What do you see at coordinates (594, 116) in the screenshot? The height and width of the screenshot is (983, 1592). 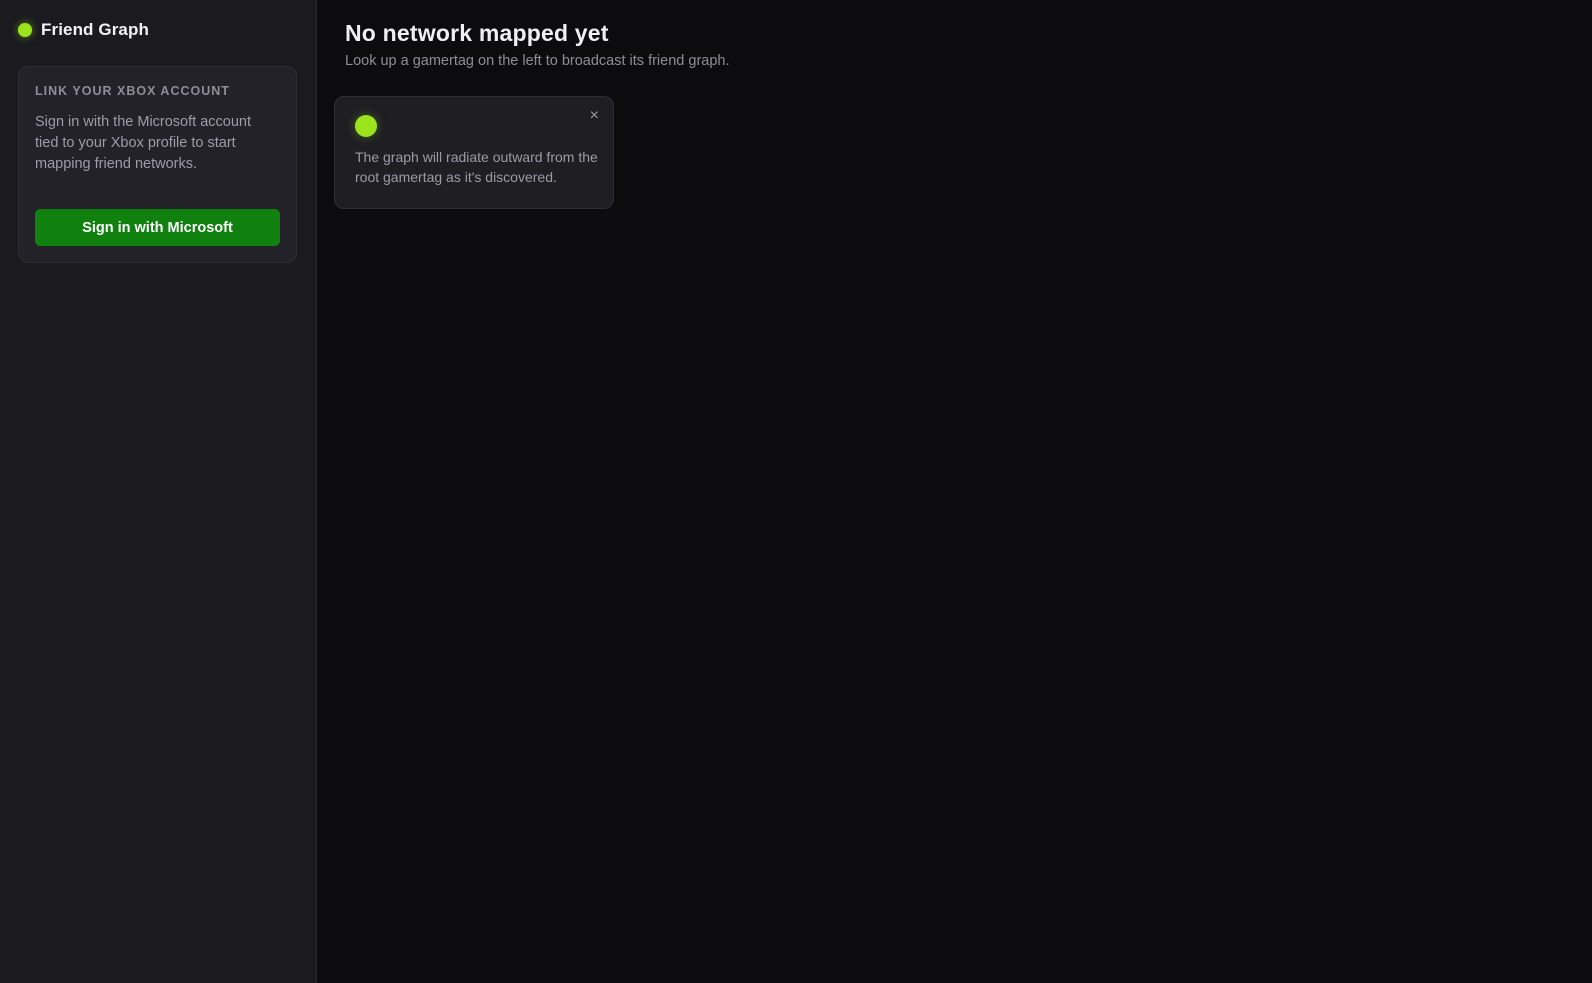 I see `close-icon: ×` at bounding box center [594, 116].